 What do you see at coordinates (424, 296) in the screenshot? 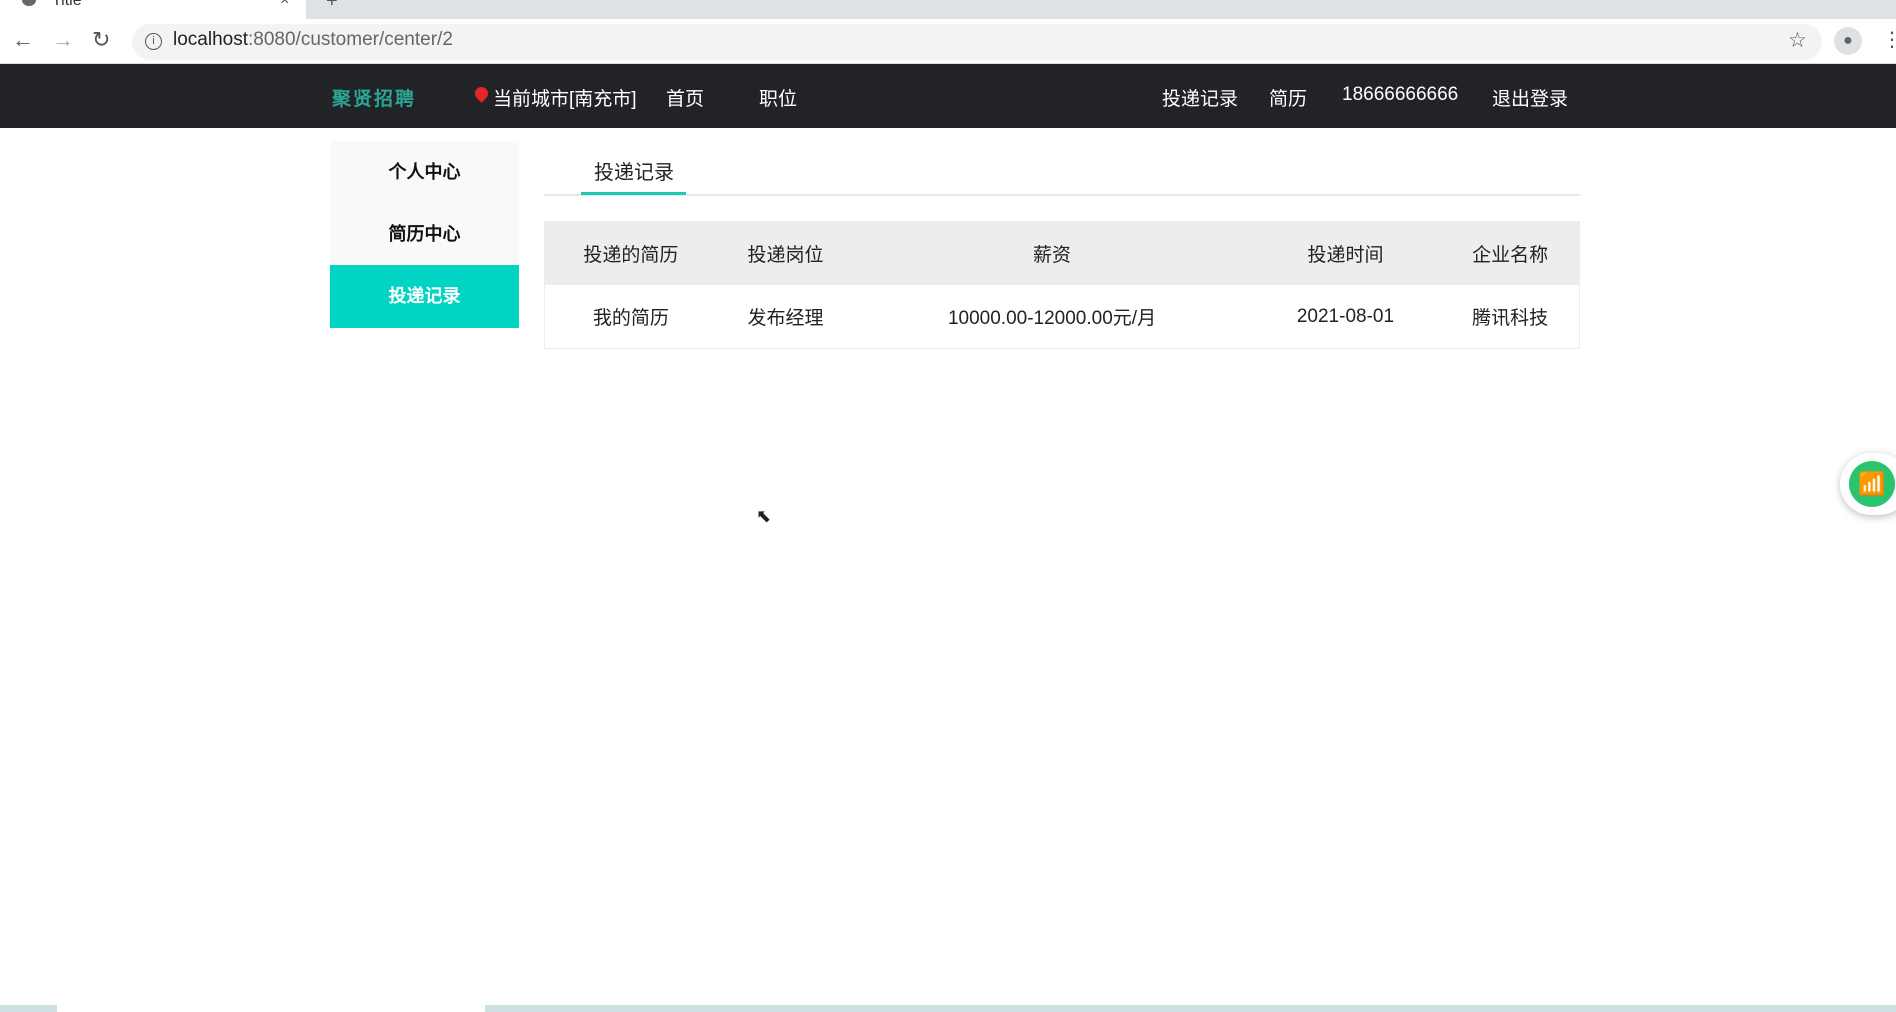
I see `sidebar-item-records: 投递记录` at bounding box center [424, 296].